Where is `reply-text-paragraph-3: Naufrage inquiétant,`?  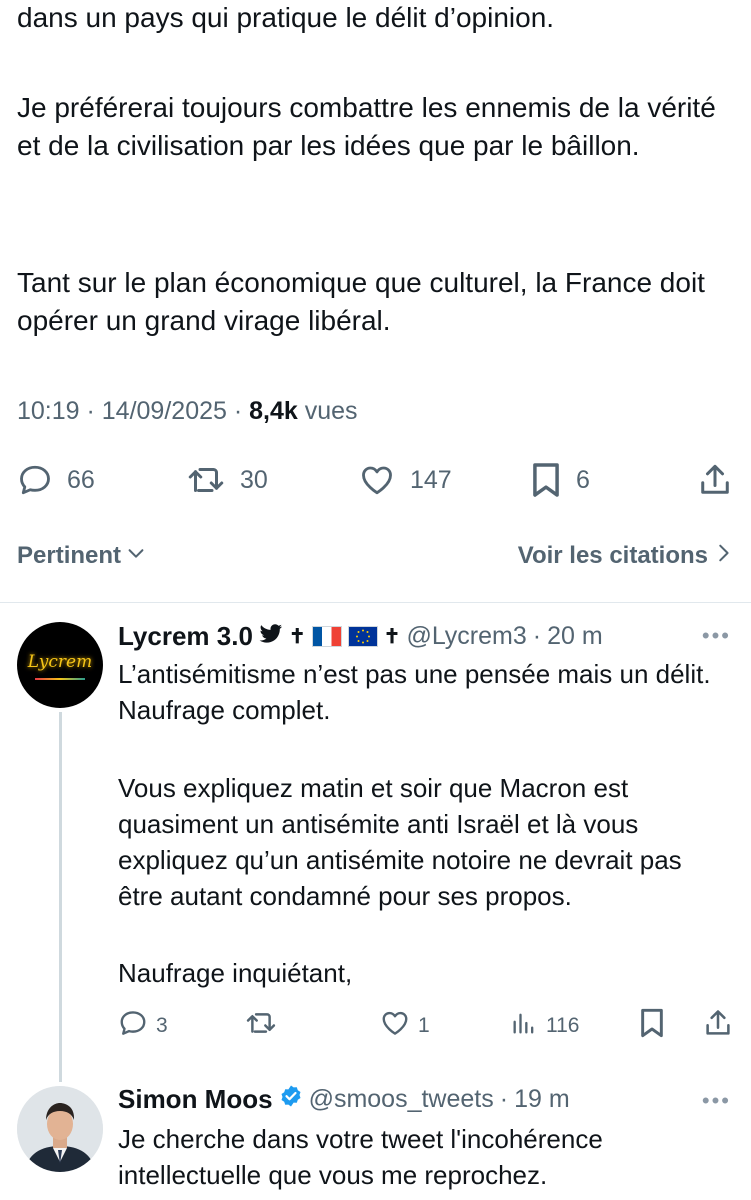 reply-text-paragraph-3: Naufrage inquiétant, is located at coordinates (235, 973).